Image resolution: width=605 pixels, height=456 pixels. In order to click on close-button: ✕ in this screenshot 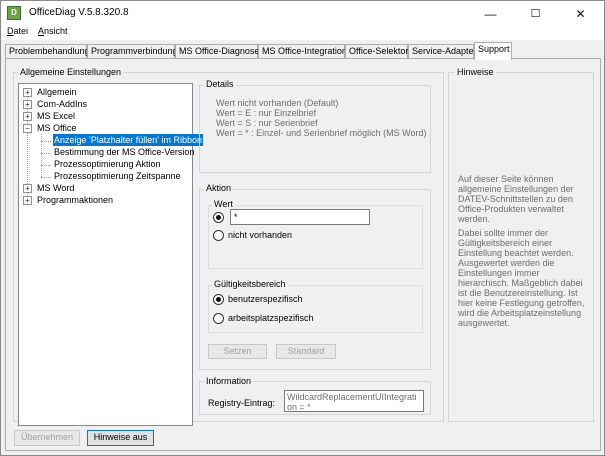, I will do `click(580, 14)`.